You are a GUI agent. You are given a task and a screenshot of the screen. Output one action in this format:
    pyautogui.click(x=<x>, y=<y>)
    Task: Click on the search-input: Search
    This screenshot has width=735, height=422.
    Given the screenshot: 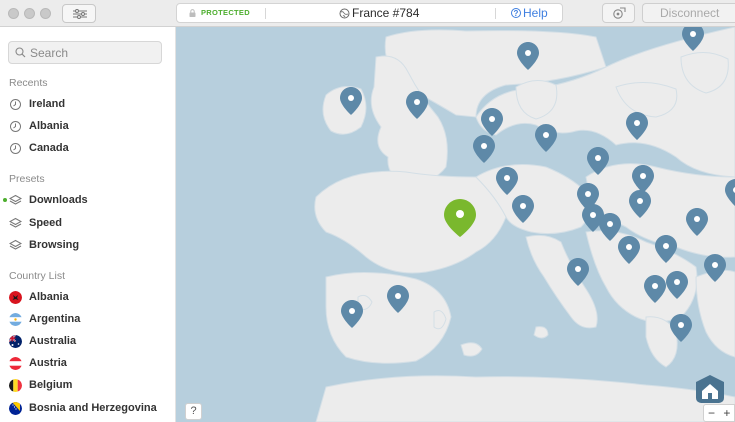 What is the action you would take?
    pyautogui.click(x=85, y=52)
    